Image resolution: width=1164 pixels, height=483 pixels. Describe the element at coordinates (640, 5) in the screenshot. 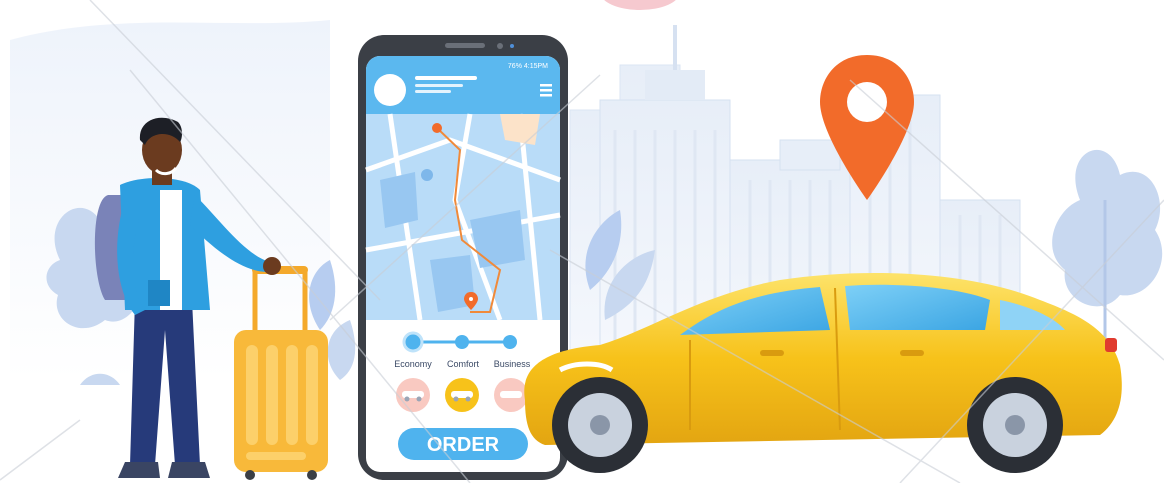

I see `top-pink-blob` at that location.